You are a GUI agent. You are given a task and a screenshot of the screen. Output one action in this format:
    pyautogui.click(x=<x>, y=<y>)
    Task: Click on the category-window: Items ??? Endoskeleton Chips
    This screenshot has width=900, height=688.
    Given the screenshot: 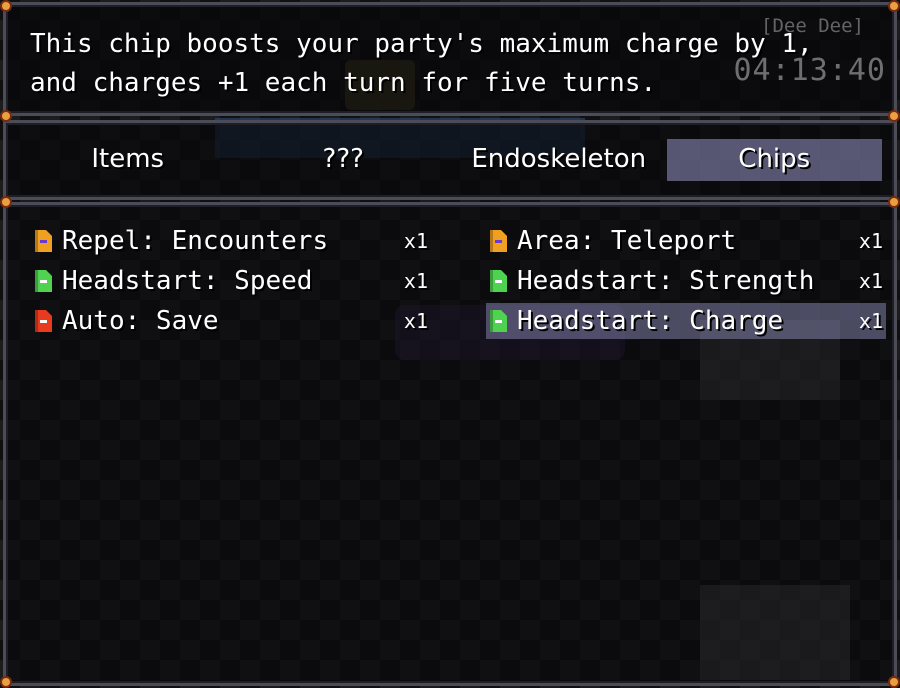 What is the action you would take?
    pyautogui.click(x=450, y=160)
    